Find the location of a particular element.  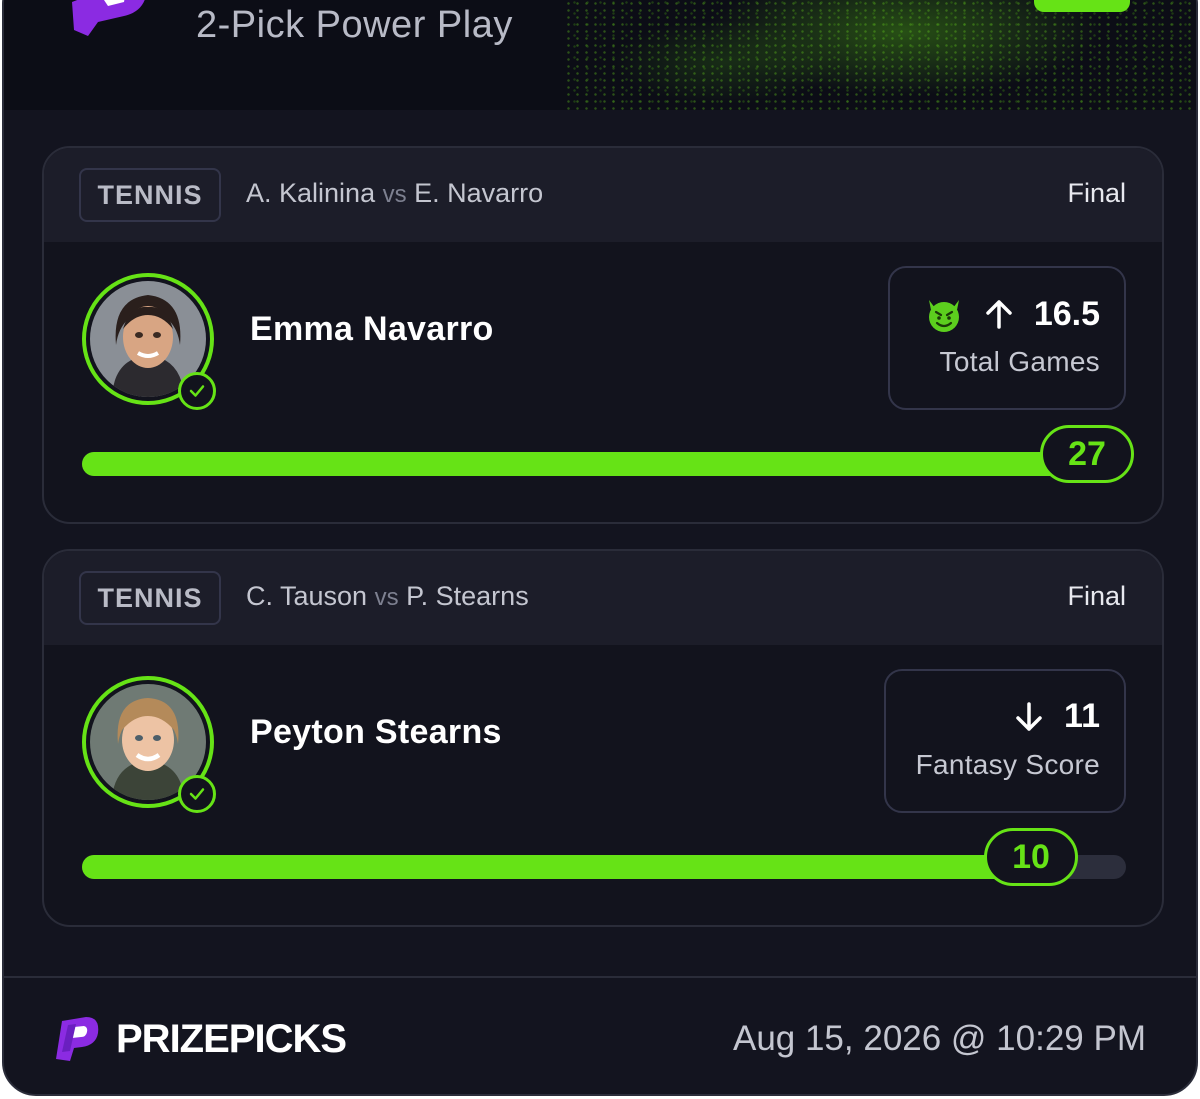

player-name: Peyton Stearns is located at coordinates (376, 732).